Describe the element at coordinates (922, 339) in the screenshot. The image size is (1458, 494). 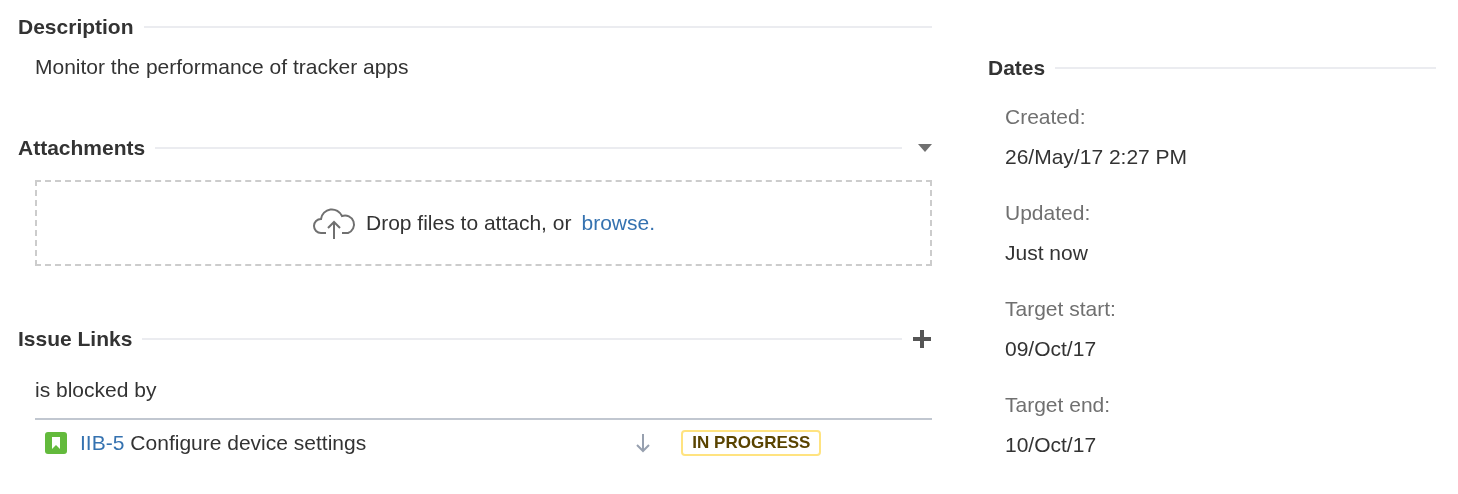
I see `add-icon` at that location.